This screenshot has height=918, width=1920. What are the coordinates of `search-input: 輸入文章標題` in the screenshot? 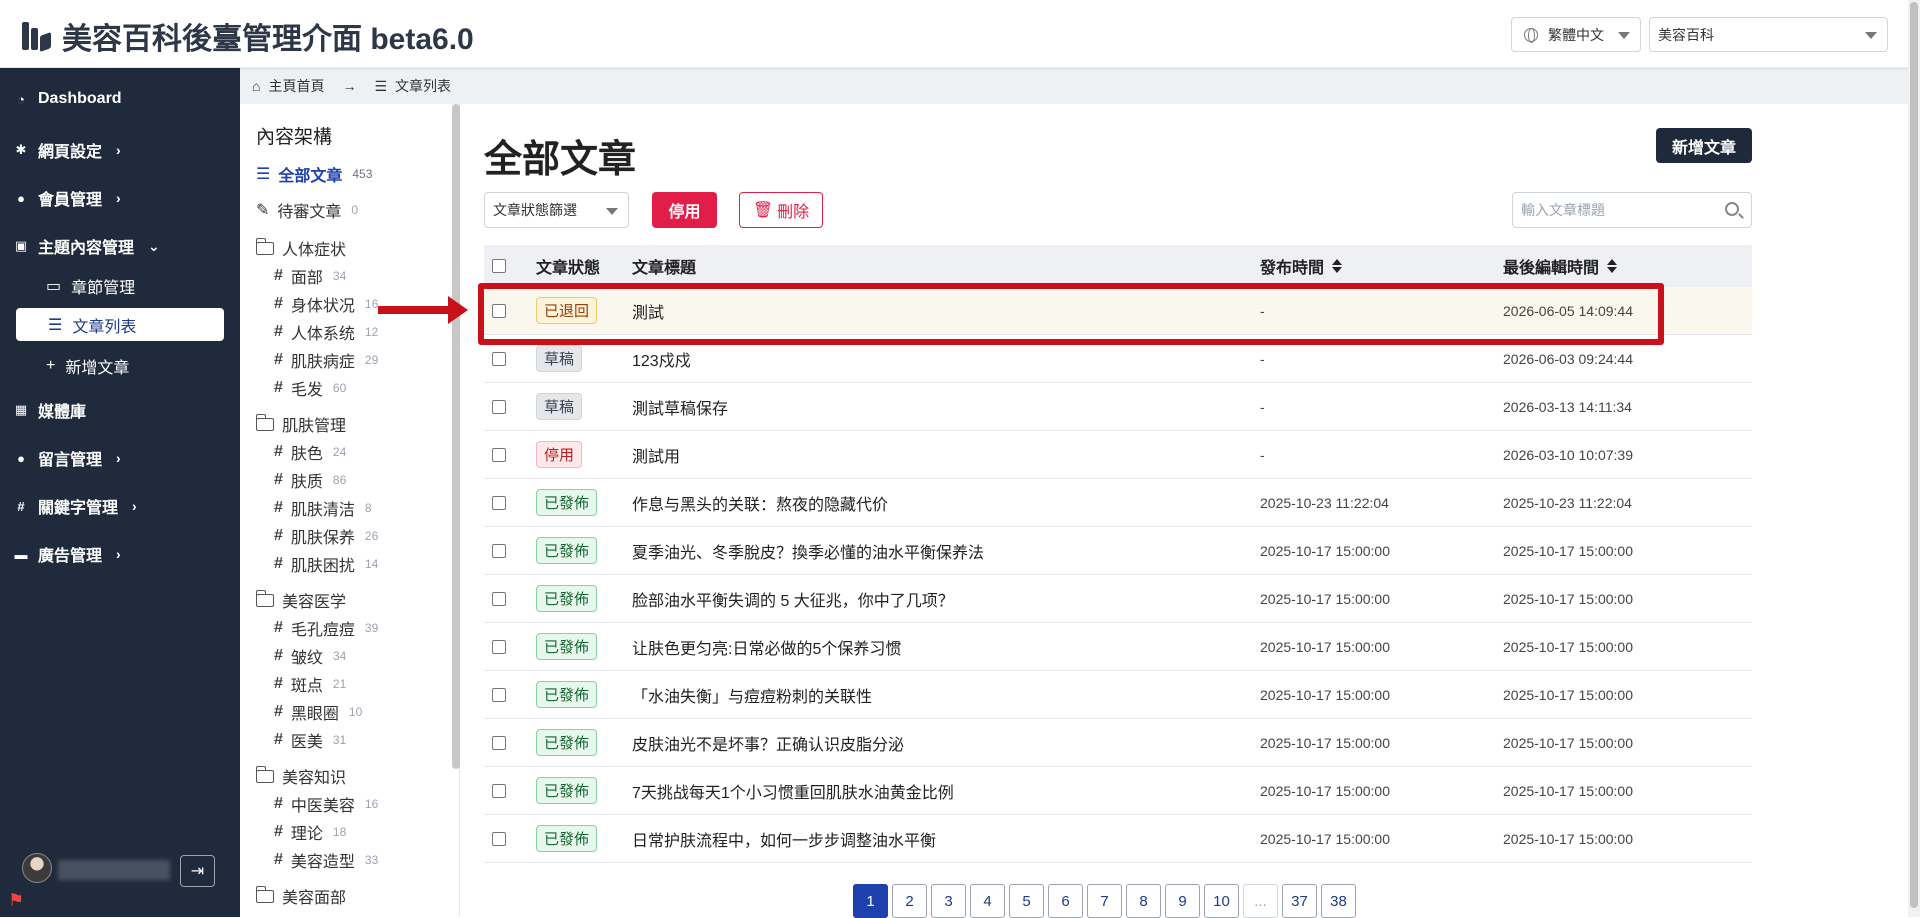 It's located at (1632, 210).